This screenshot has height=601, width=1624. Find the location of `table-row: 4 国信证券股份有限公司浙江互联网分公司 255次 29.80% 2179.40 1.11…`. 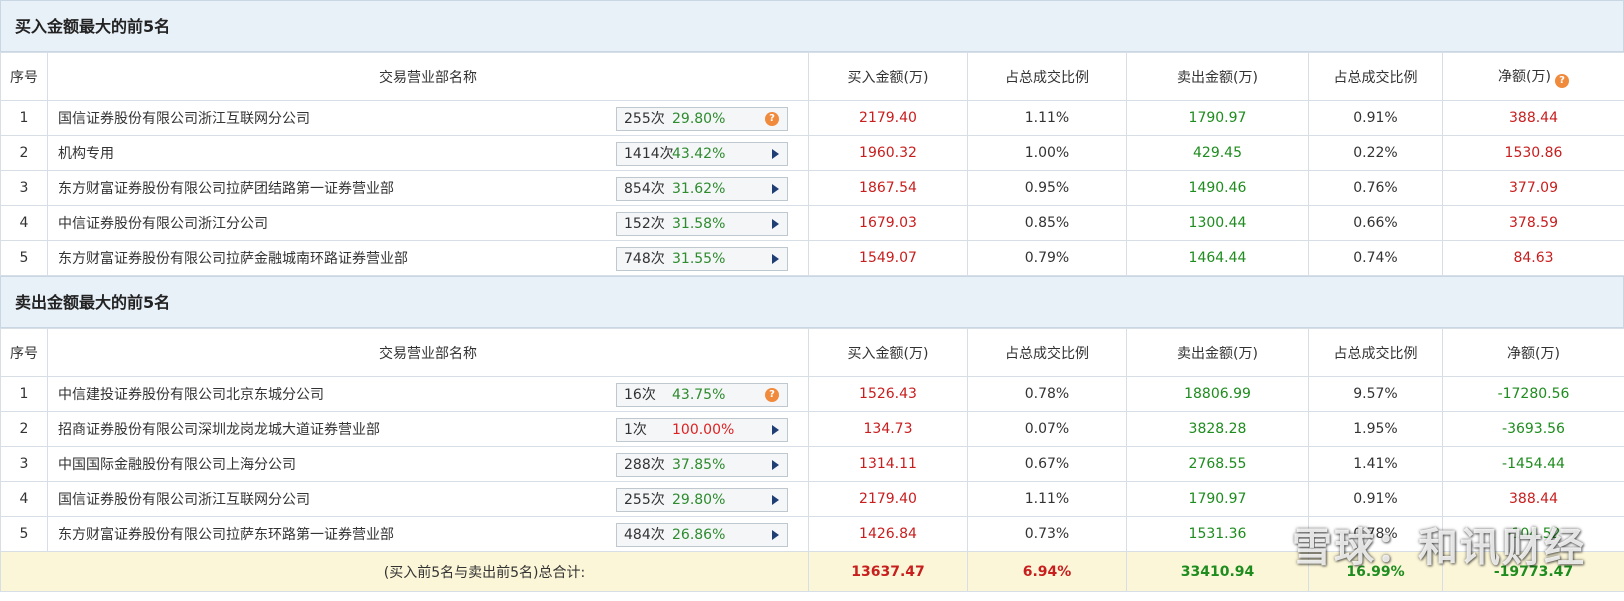

table-row: 4 国信证券股份有限公司浙江互联网分公司 255次 29.80% 2179.40 1.11… is located at coordinates (812, 499).